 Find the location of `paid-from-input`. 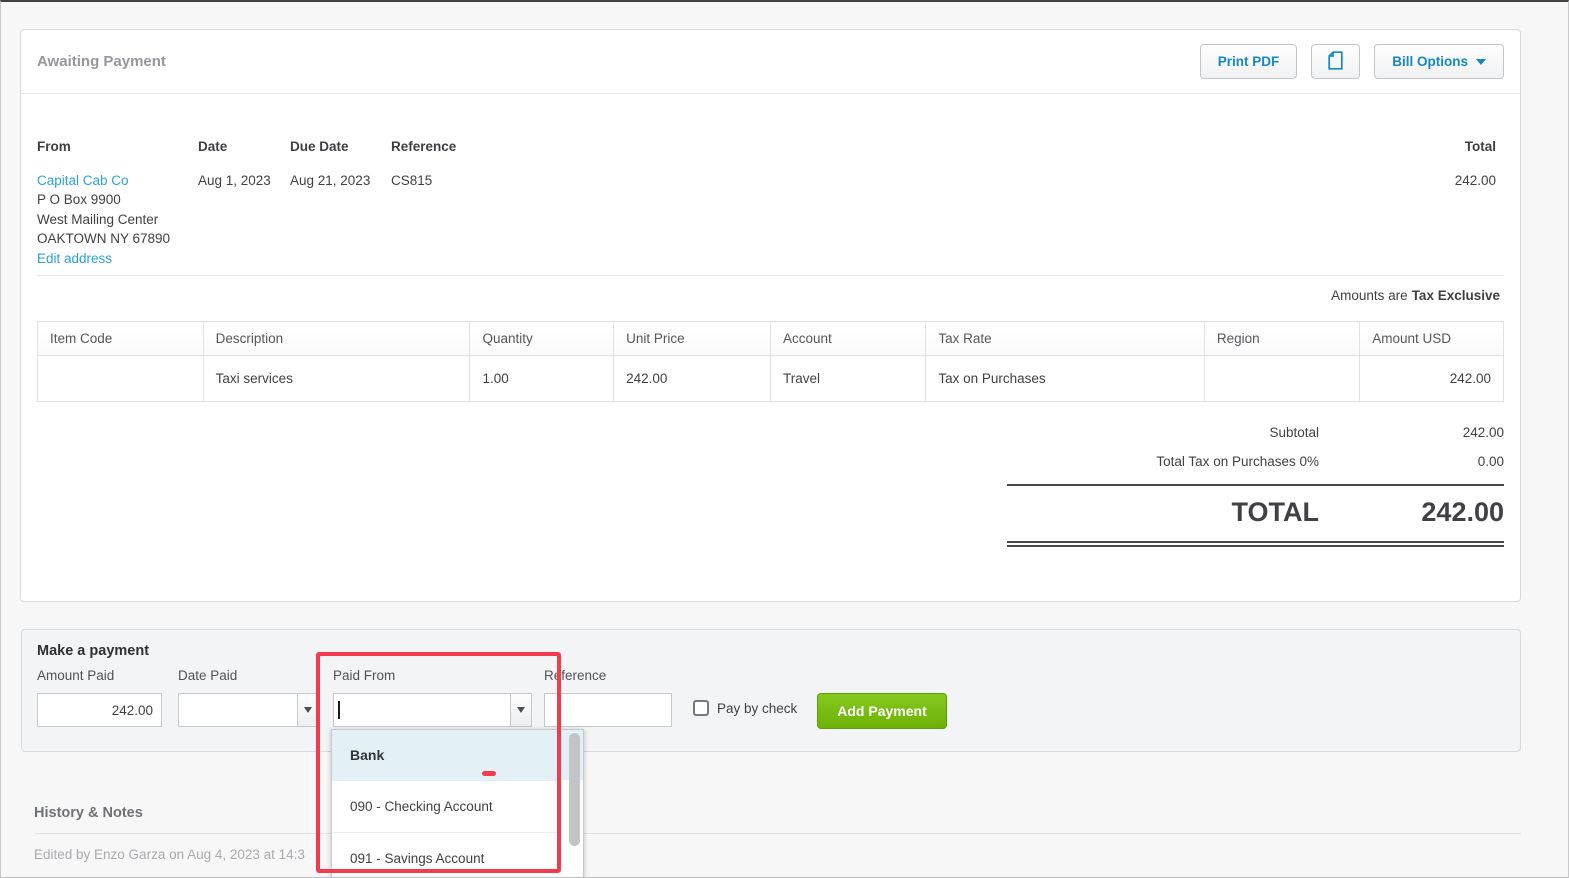

paid-from-input is located at coordinates (421, 710).